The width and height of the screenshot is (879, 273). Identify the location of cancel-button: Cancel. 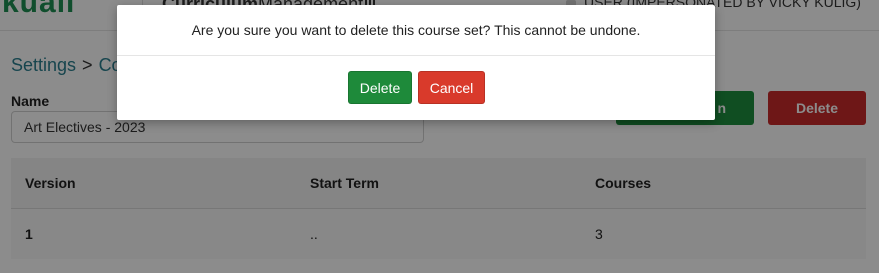
(451, 87).